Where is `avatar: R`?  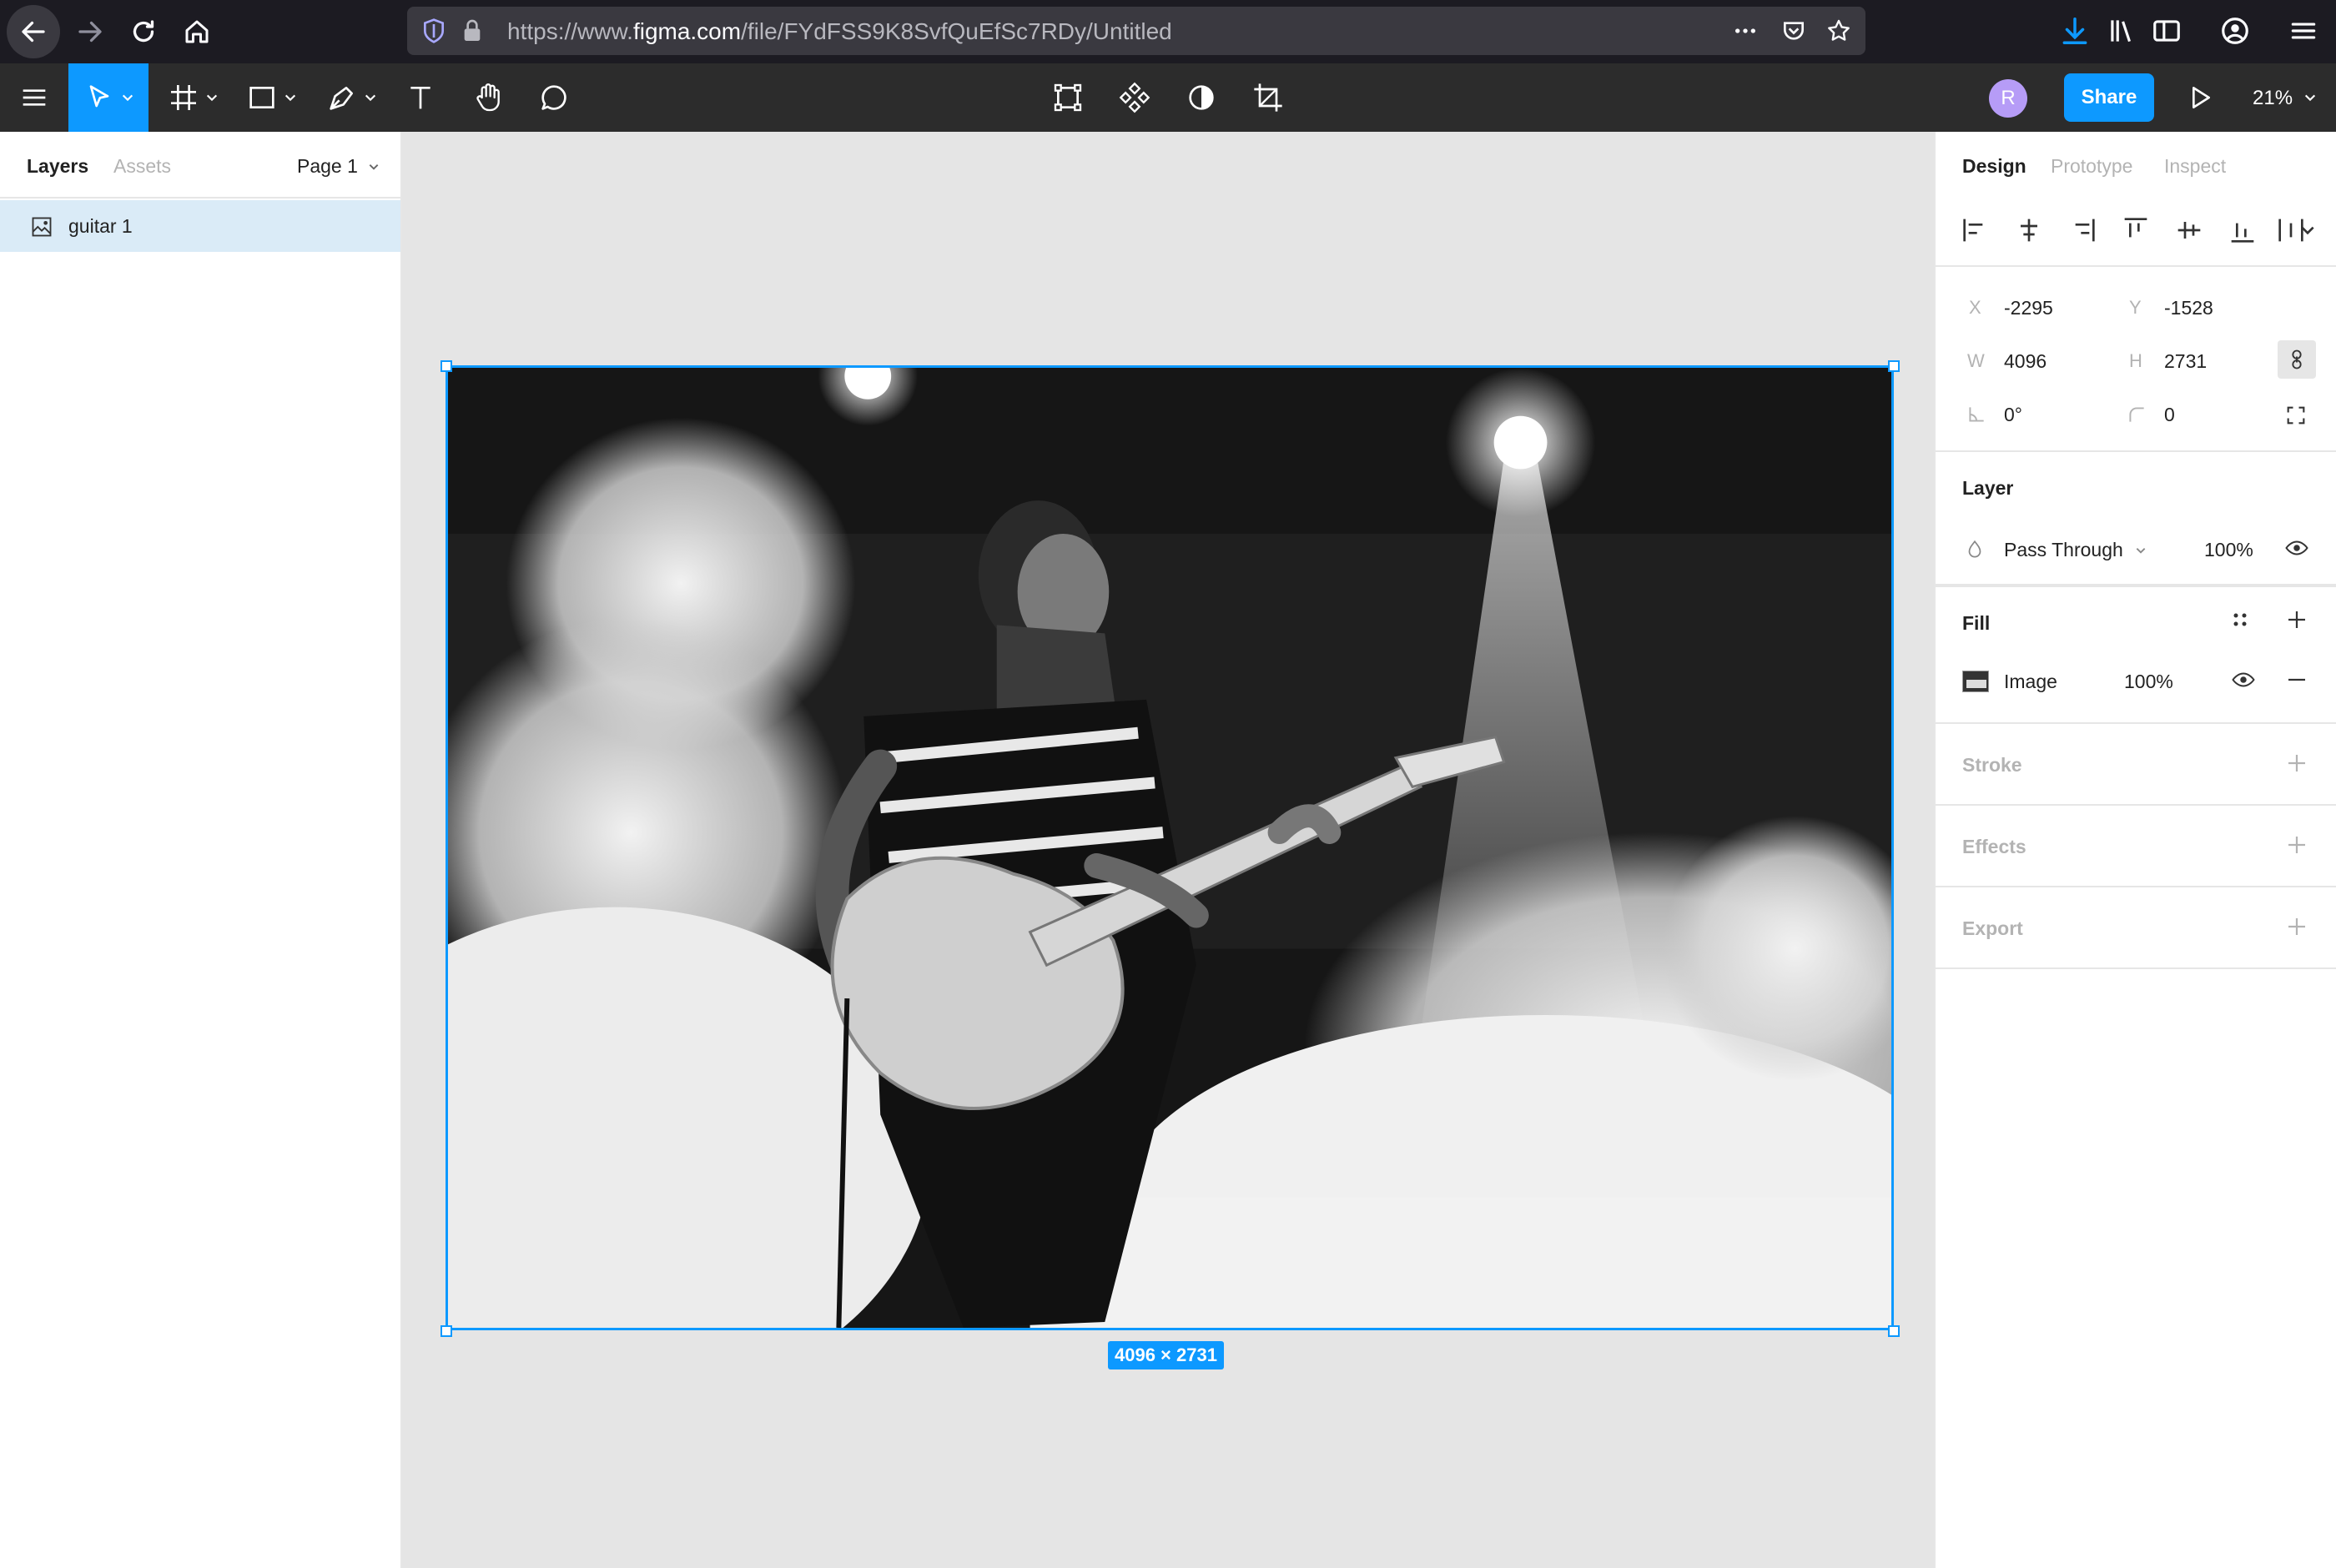
avatar: R is located at coordinates (2008, 98).